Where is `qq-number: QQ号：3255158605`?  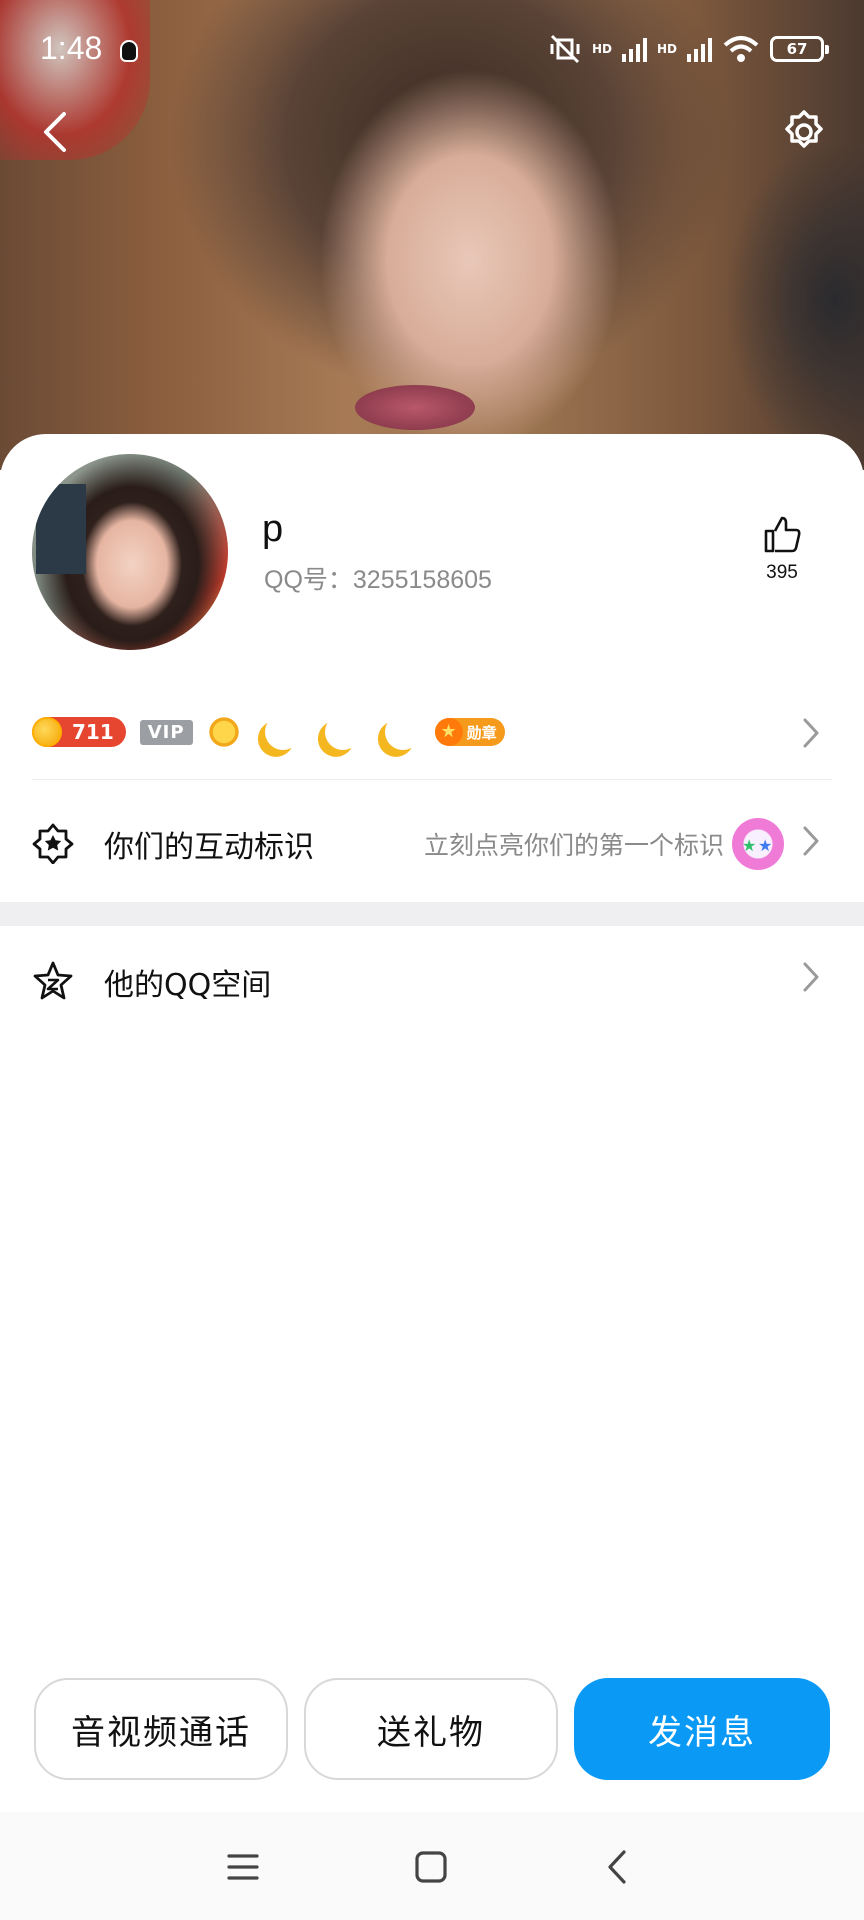
qq-number: QQ号：3255158605 is located at coordinates (378, 578).